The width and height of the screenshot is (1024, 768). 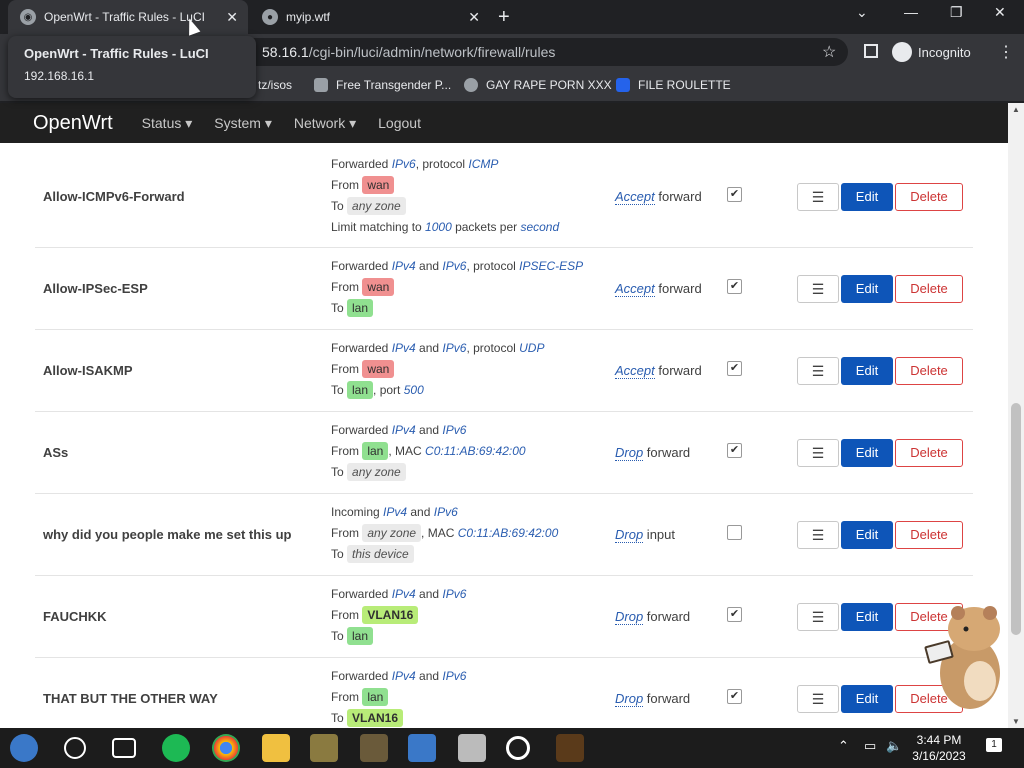 What do you see at coordinates (243, 123) in the screenshot?
I see `nav-system: System ▾` at bounding box center [243, 123].